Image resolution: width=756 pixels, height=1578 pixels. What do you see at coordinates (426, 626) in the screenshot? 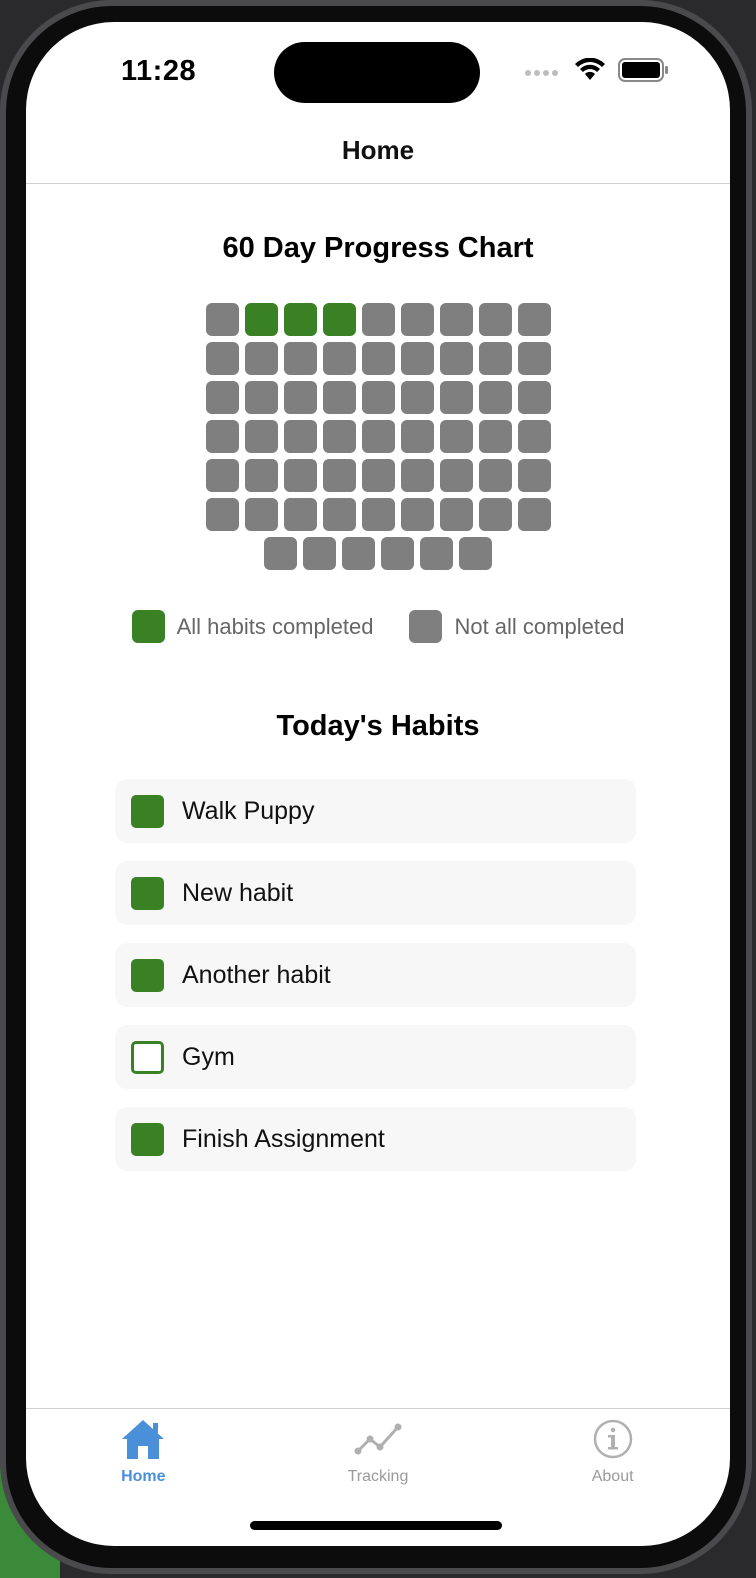
I see `legend-swatch-not-completed` at bounding box center [426, 626].